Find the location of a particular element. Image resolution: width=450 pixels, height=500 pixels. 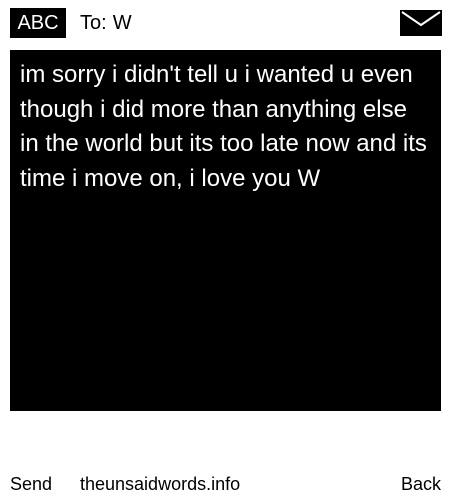

recipient-field: To: W is located at coordinates (106, 23).